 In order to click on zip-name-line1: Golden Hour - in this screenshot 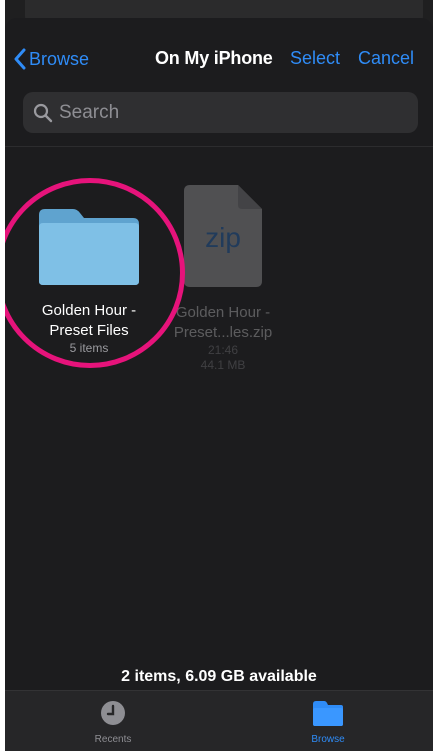, I will do `click(223, 312)`.